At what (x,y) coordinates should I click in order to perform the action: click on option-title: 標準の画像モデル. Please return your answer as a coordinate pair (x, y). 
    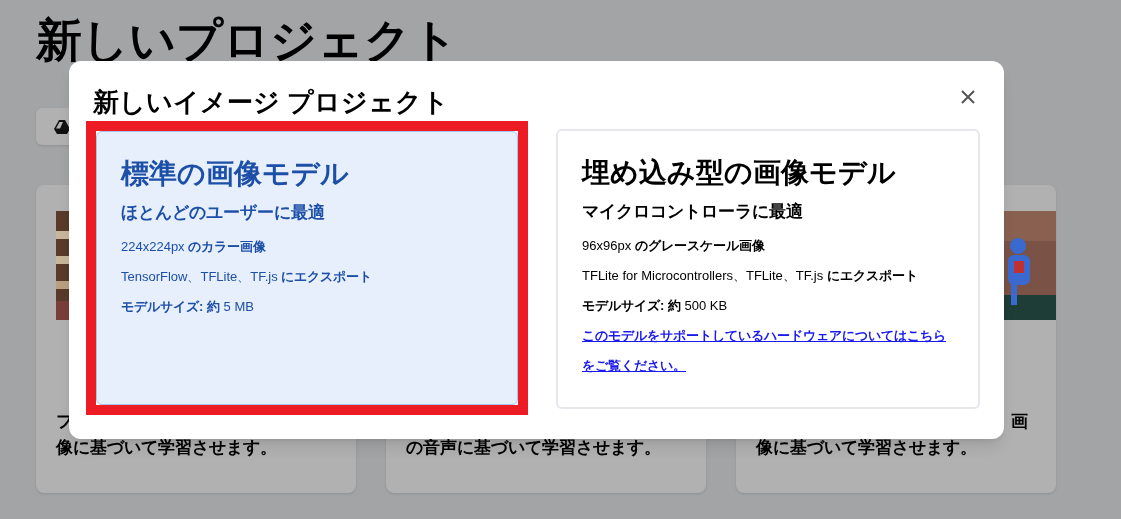
    Looking at the image, I should click on (235, 174).